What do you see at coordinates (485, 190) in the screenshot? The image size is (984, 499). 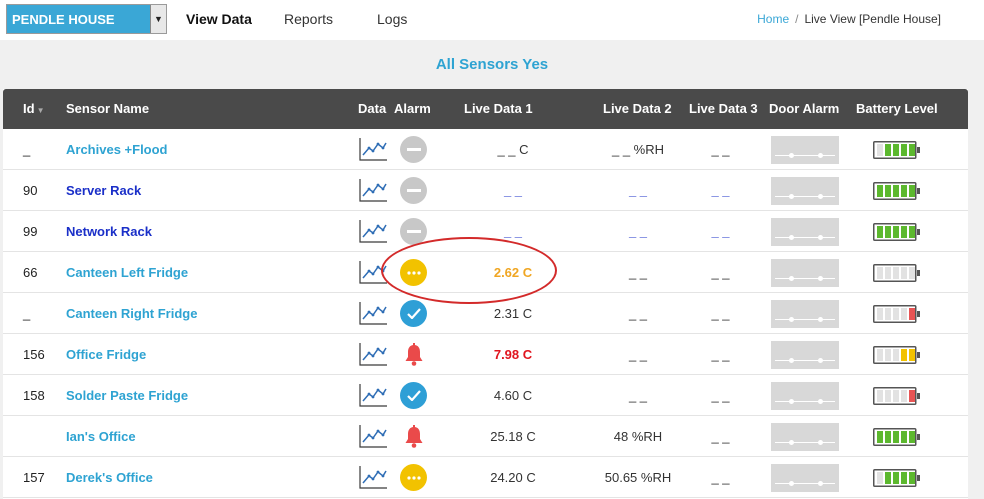 I see `table-row: 90 Server Rack _ _ _ _ _ _` at bounding box center [485, 190].